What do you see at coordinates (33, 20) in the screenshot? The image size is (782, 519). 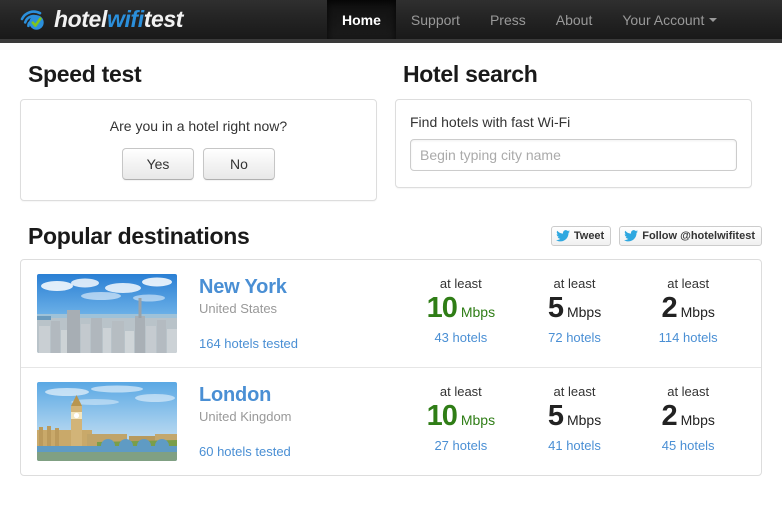 I see `wifi-check-icon` at bounding box center [33, 20].